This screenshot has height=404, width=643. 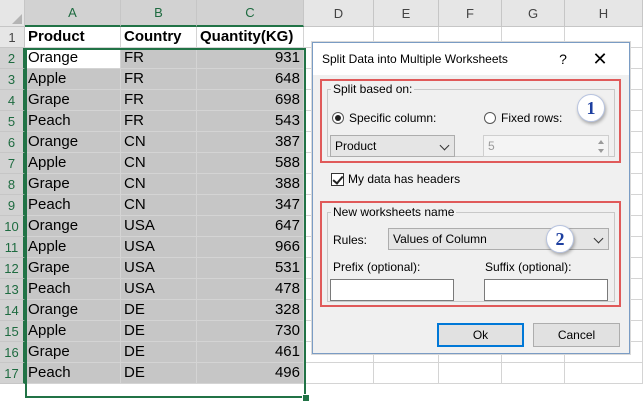 I want to click on column-header-h: H, so click(x=604, y=13).